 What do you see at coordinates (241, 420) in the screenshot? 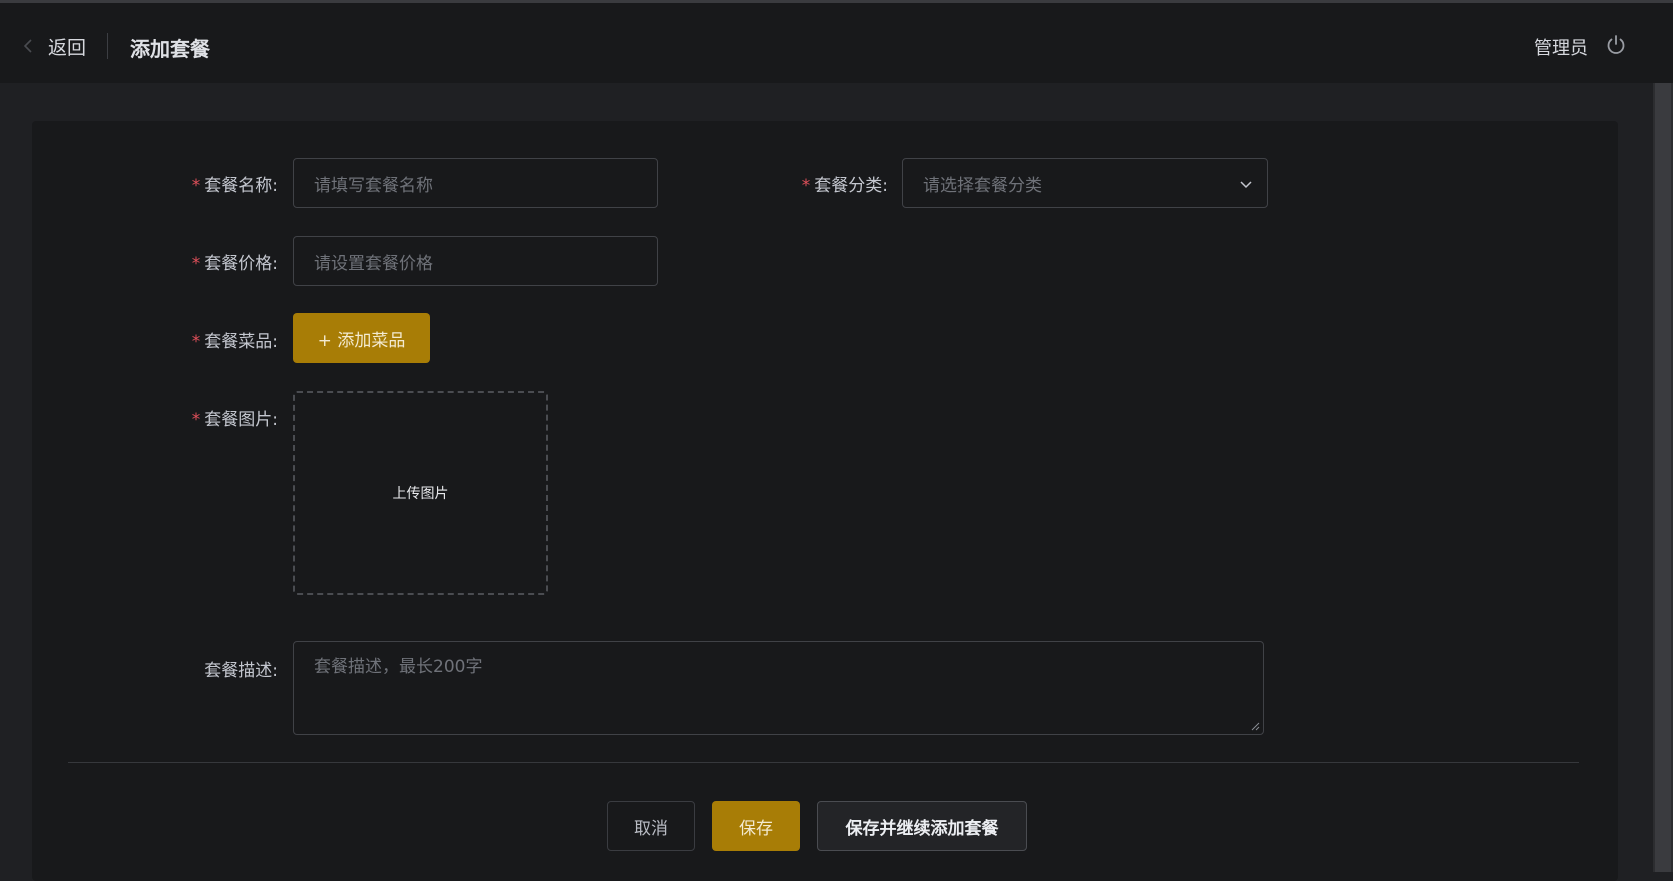
I see `image-label-text: 套餐图片:` at bounding box center [241, 420].